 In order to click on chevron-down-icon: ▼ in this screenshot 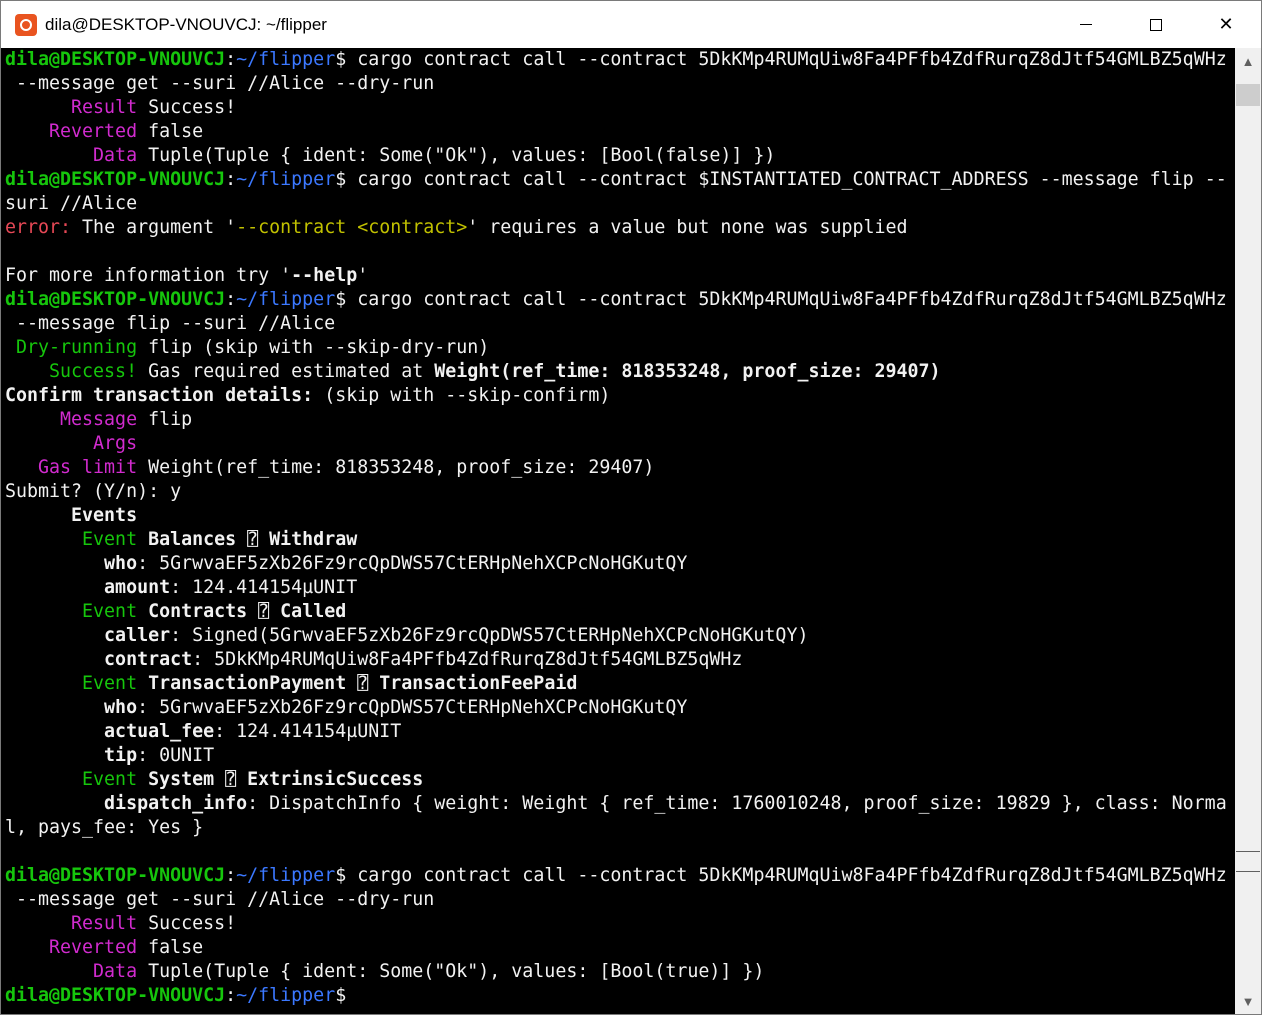, I will do `click(1248, 1001)`.